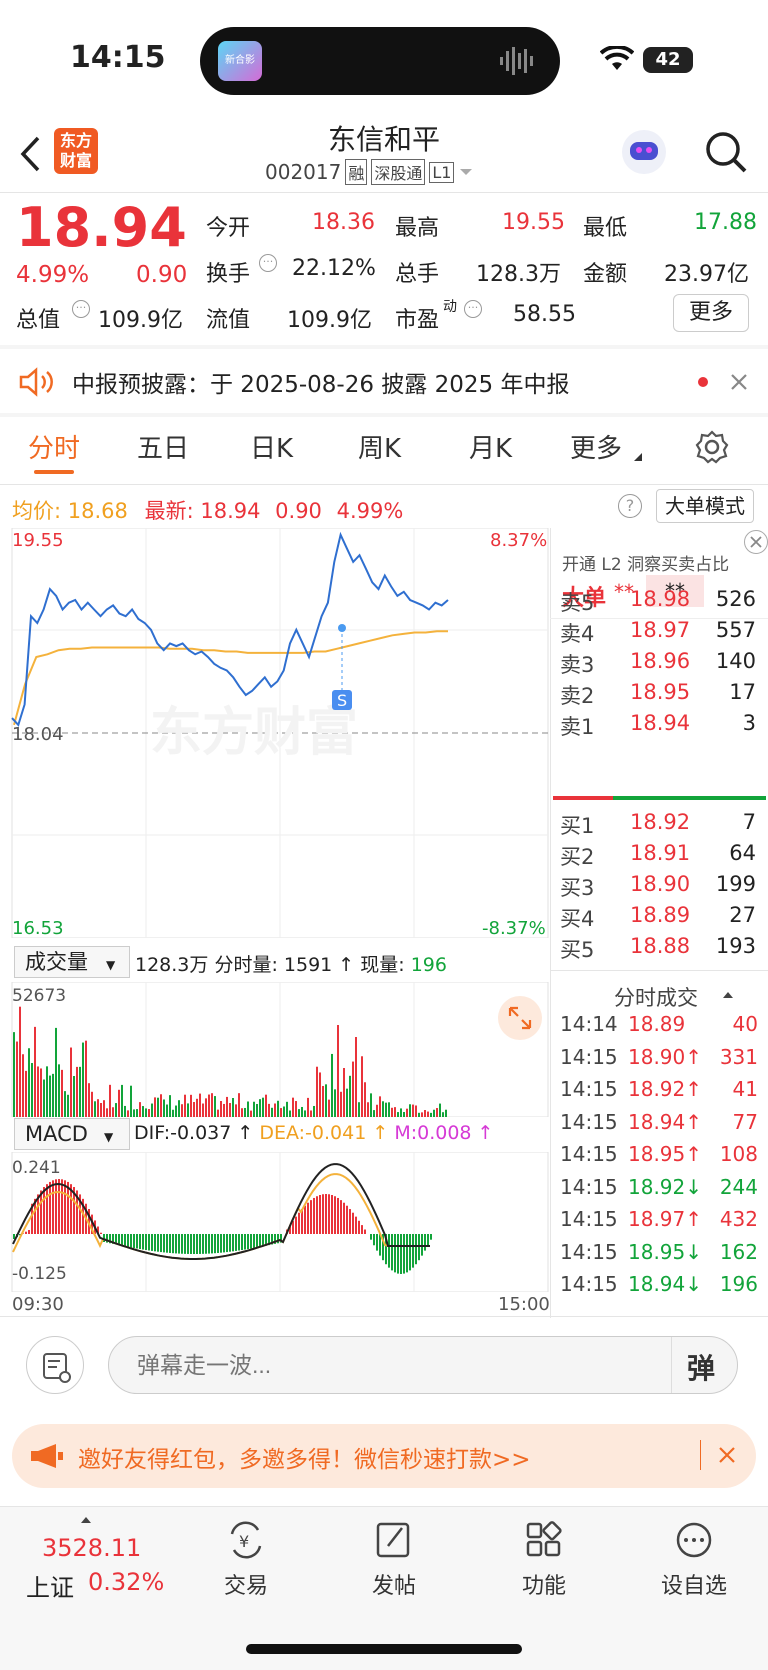 Image resolution: width=768 pixels, height=1670 pixels. I want to click on nav-add-watchlist: 设自选, so click(694, 1560).